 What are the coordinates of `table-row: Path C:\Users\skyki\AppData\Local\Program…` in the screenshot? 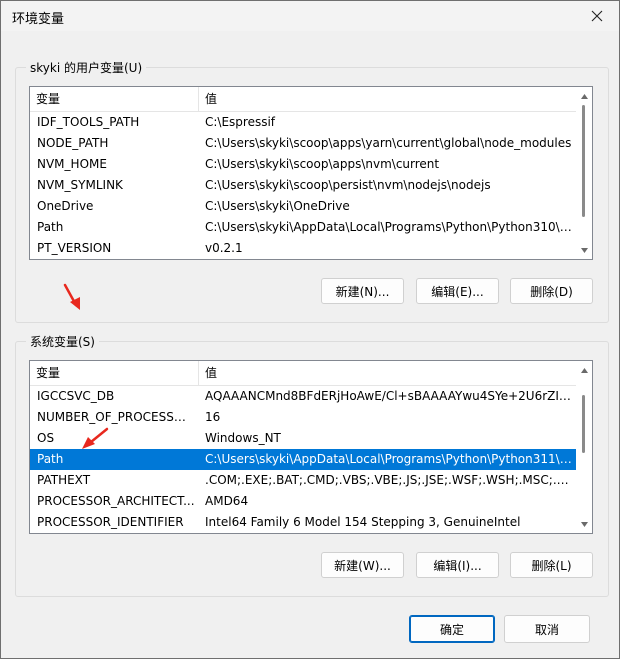 It's located at (303, 227).